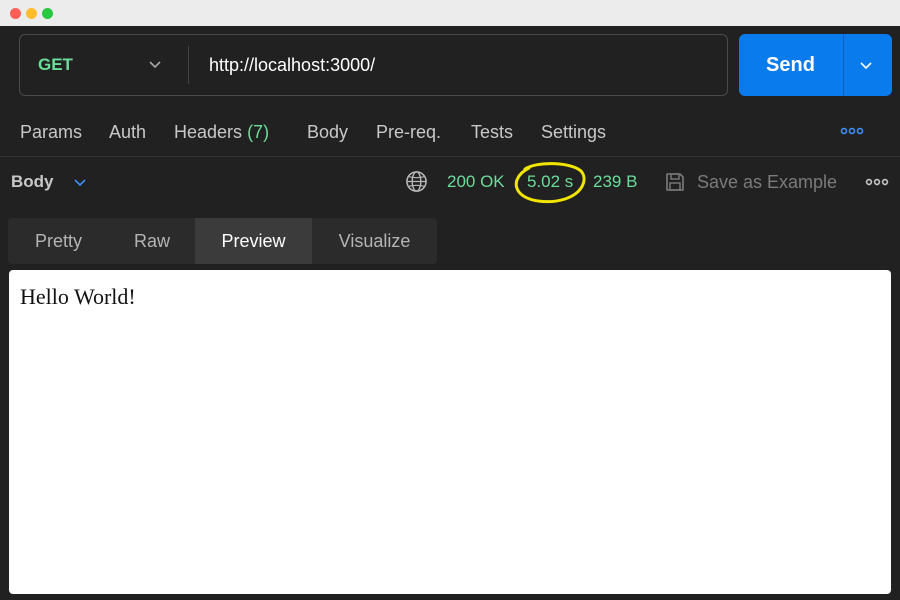 This screenshot has height=600, width=900. I want to click on window-titlebar, so click(450, 13).